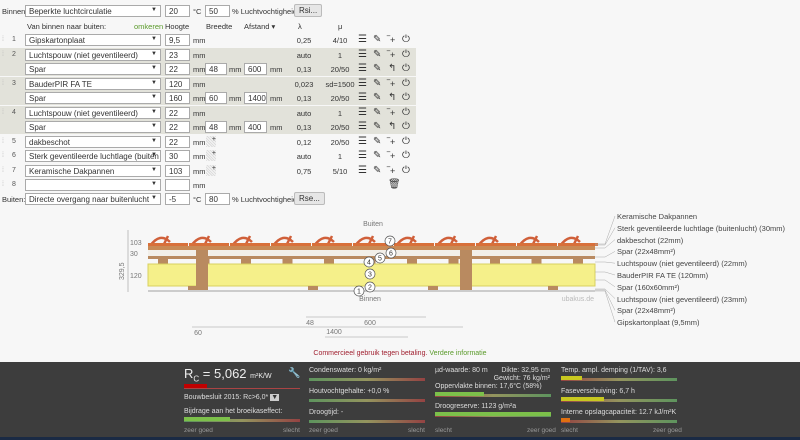  What do you see at coordinates (93, 83) in the screenshot?
I see `material-select: BauderPIR FA TE ▼` at bounding box center [93, 83].